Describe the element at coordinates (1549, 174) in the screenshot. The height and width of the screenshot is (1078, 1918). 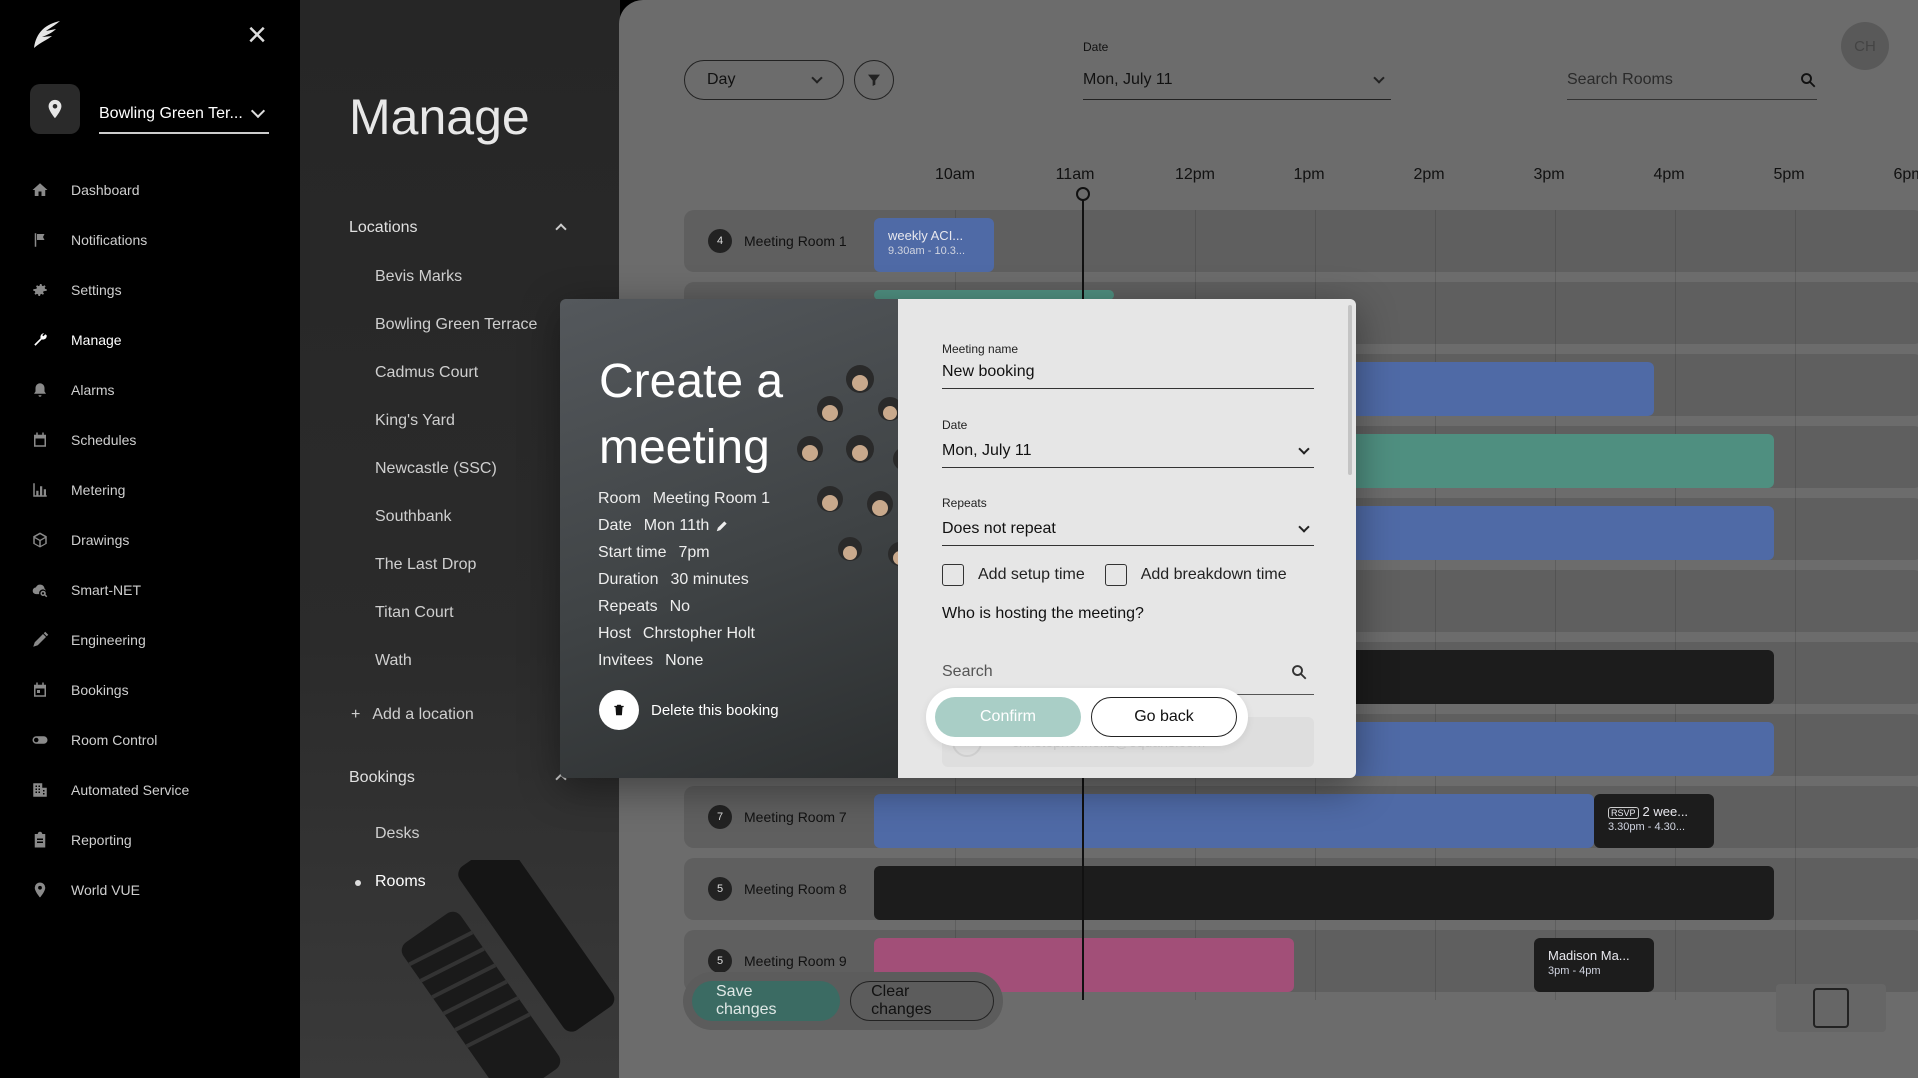
I see `hour-label: 3pm` at that location.